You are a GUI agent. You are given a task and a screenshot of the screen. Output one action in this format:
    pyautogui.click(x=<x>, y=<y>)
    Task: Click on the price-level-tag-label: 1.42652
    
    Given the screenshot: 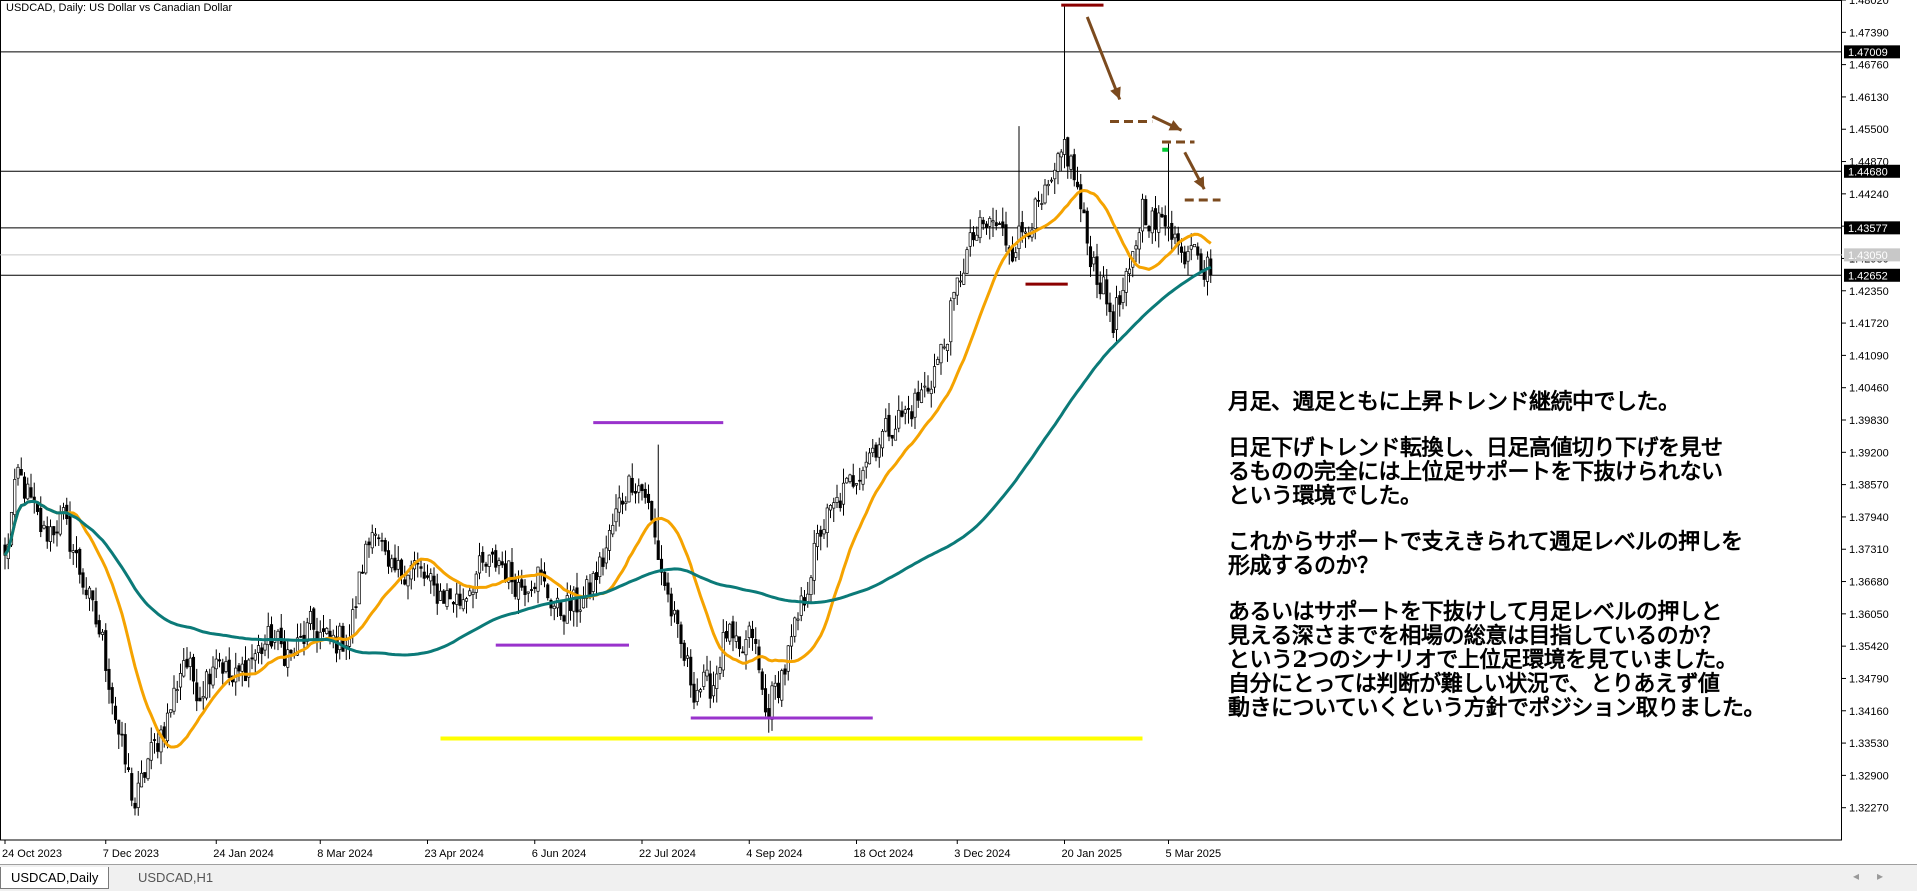 What is the action you would take?
    pyautogui.click(x=1868, y=276)
    